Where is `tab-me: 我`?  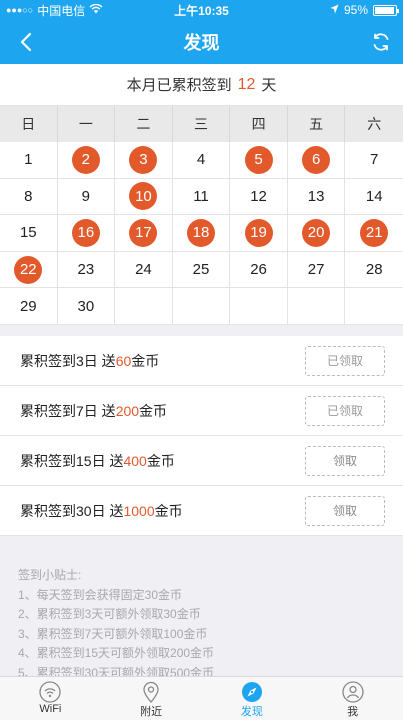 tab-me: 我 is located at coordinates (352, 698).